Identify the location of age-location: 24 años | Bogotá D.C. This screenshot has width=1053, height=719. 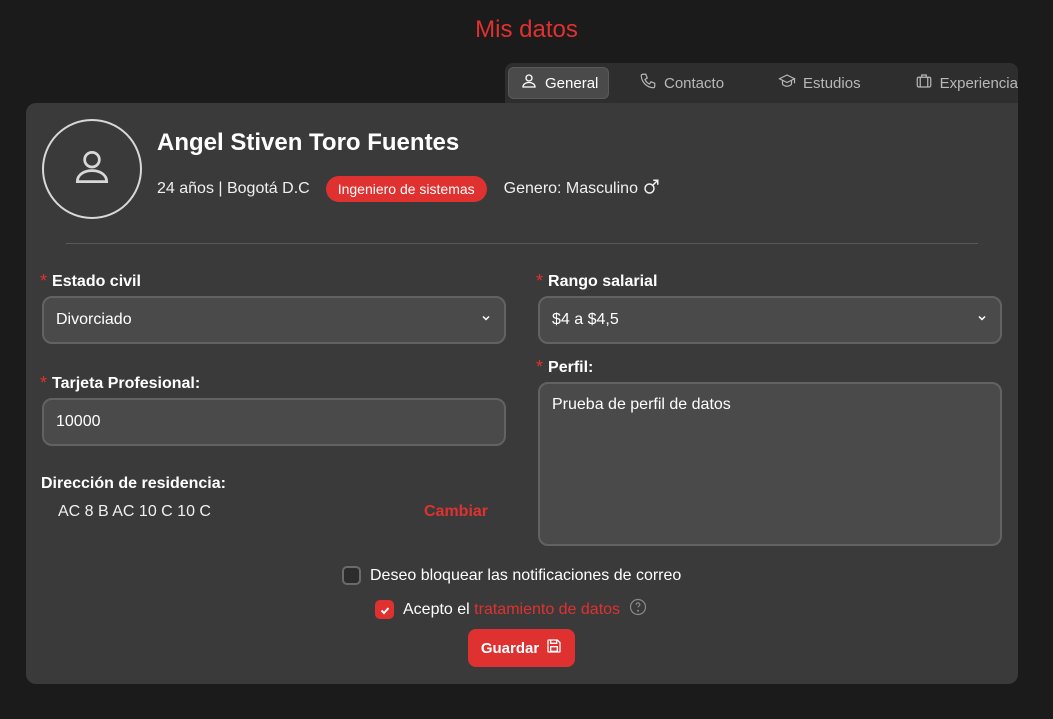
(233, 188).